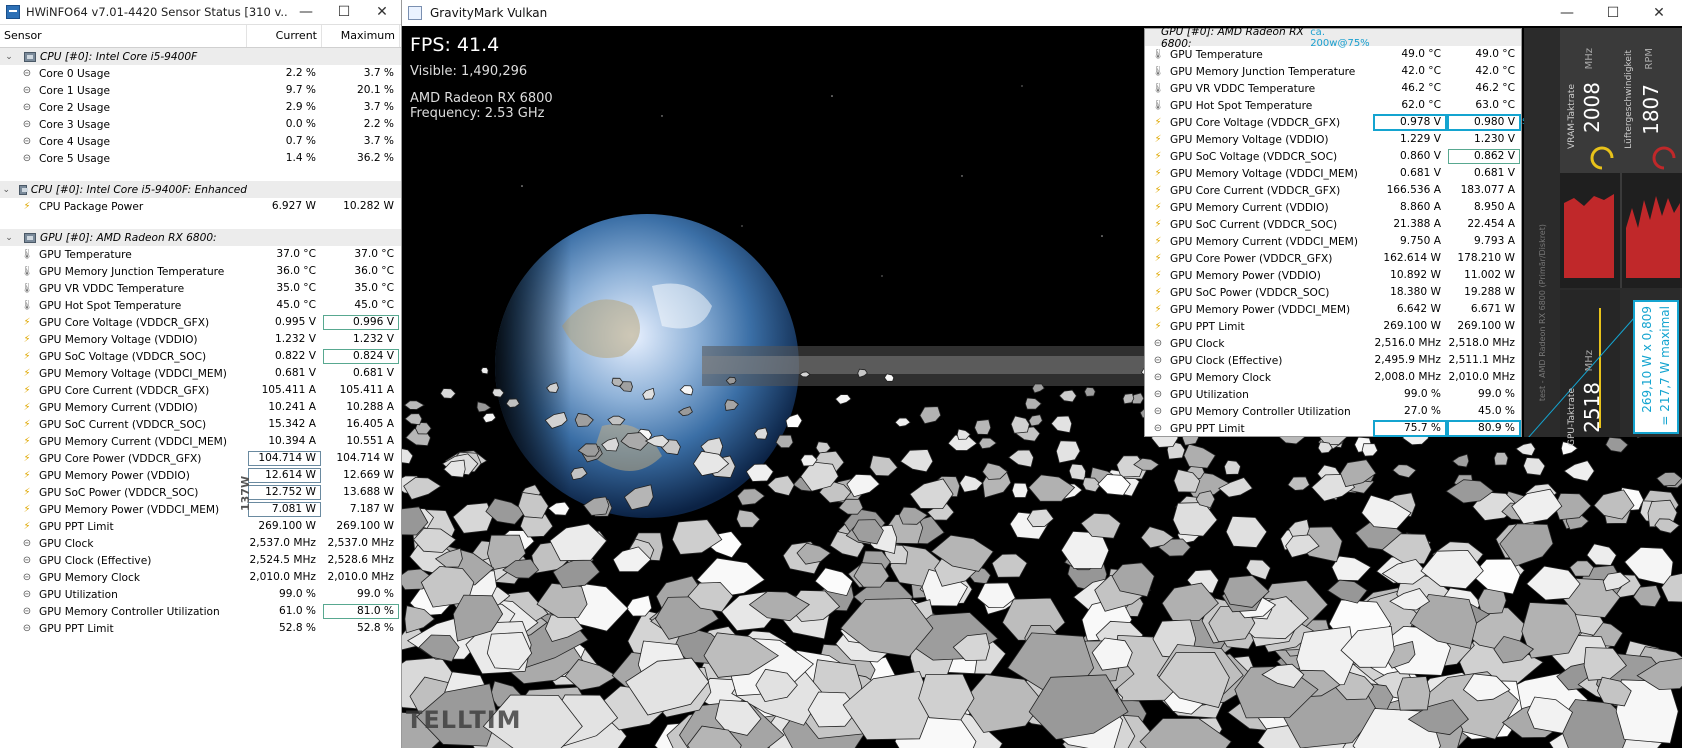 The height and width of the screenshot is (748, 1682). I want to click on sensor-group-row: ⌄ GPU [#0]: AMD Radeon RX 6800:, so click(200, 237).